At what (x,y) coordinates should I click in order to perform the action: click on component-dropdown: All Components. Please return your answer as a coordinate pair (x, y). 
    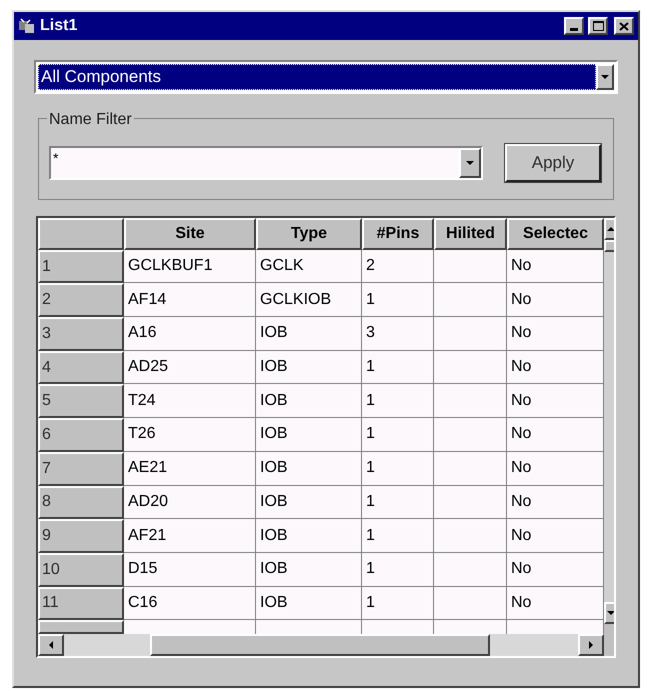
    Looking at the image, I should click on (326, 77).